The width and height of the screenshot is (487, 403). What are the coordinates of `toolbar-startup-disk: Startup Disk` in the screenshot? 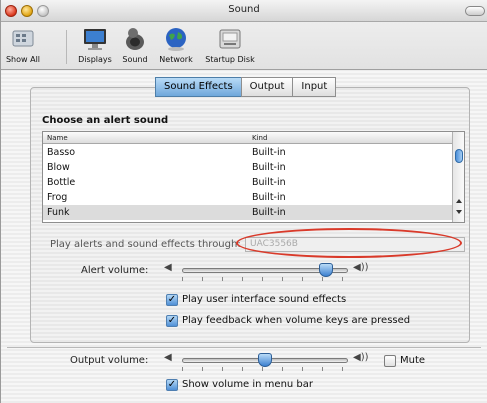 It's located at (230, 45).